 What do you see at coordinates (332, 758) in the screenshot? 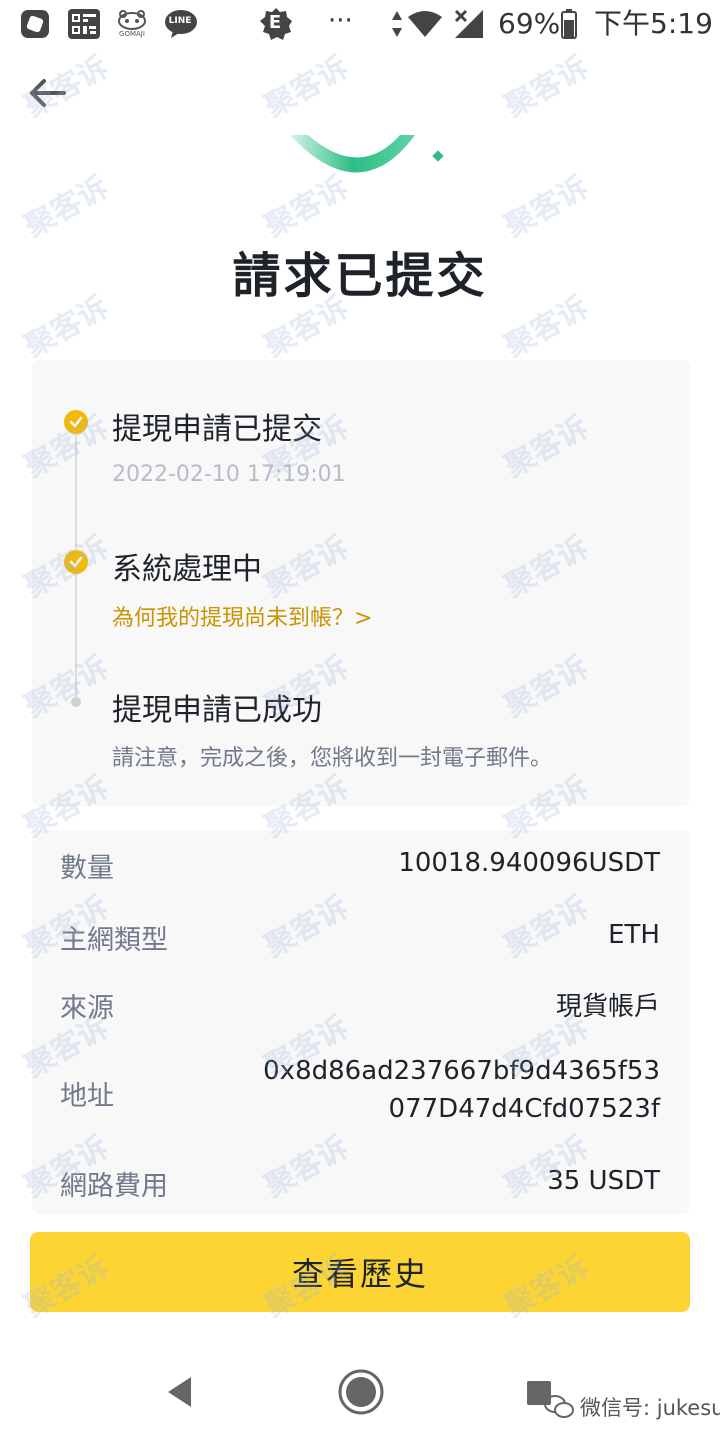
I see `email-notice-text: 請注意，完成之後，您將收到一封電子郵件。` at bounding box center [332, 758].